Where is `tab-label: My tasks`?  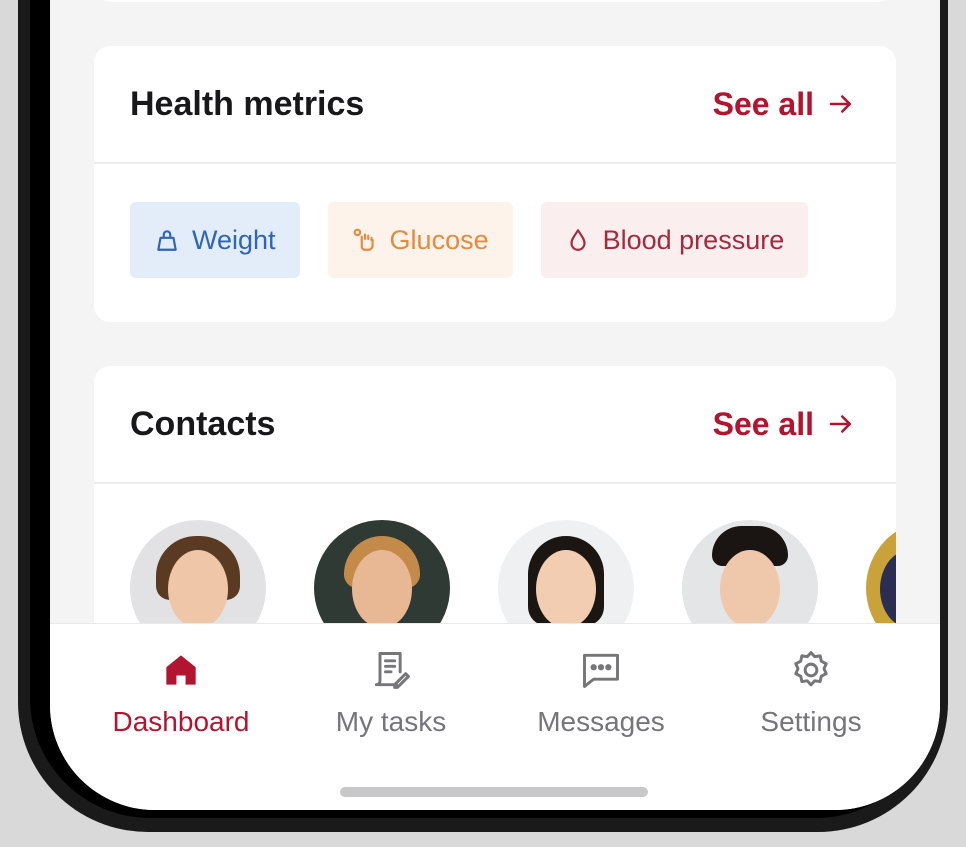
tab-label: My tasks is located at coordinates (391, 721).